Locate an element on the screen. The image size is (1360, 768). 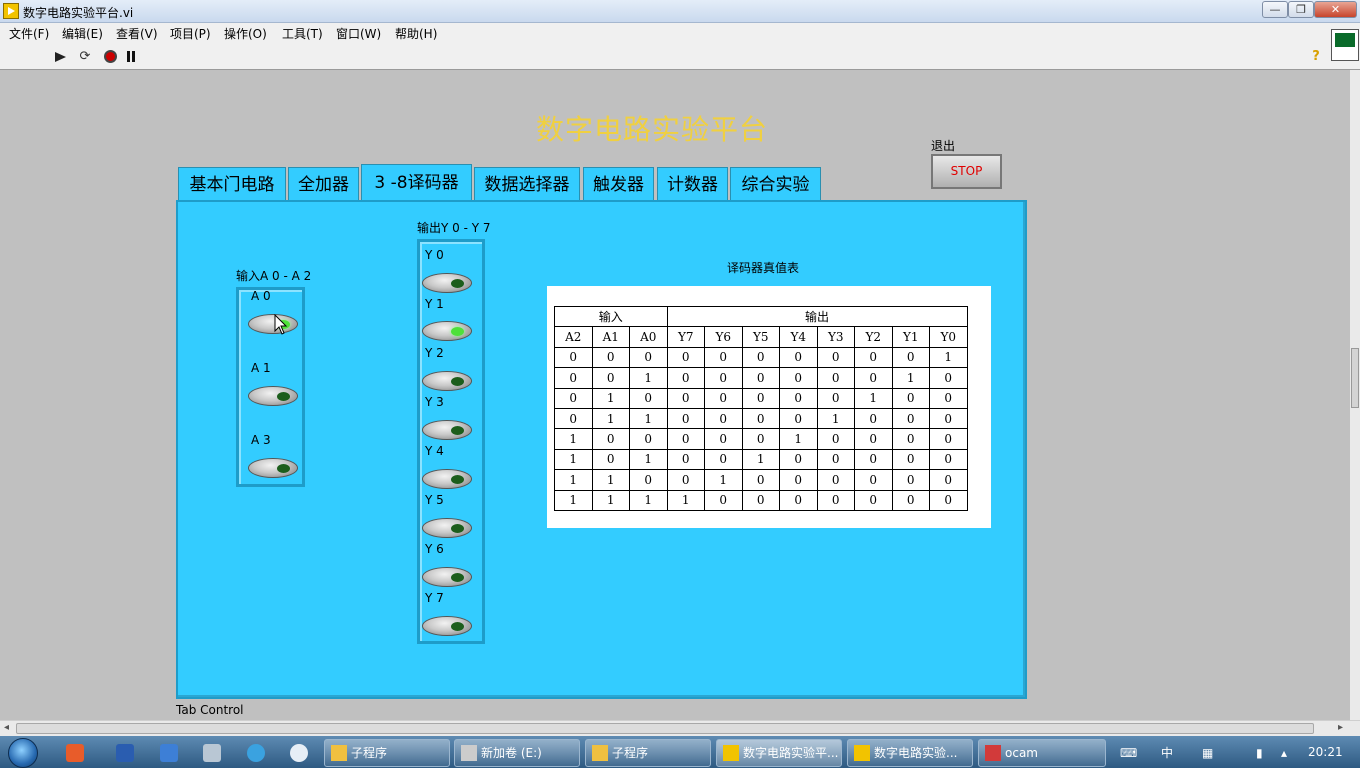
drive-icon is located at coordinates (469, 753).